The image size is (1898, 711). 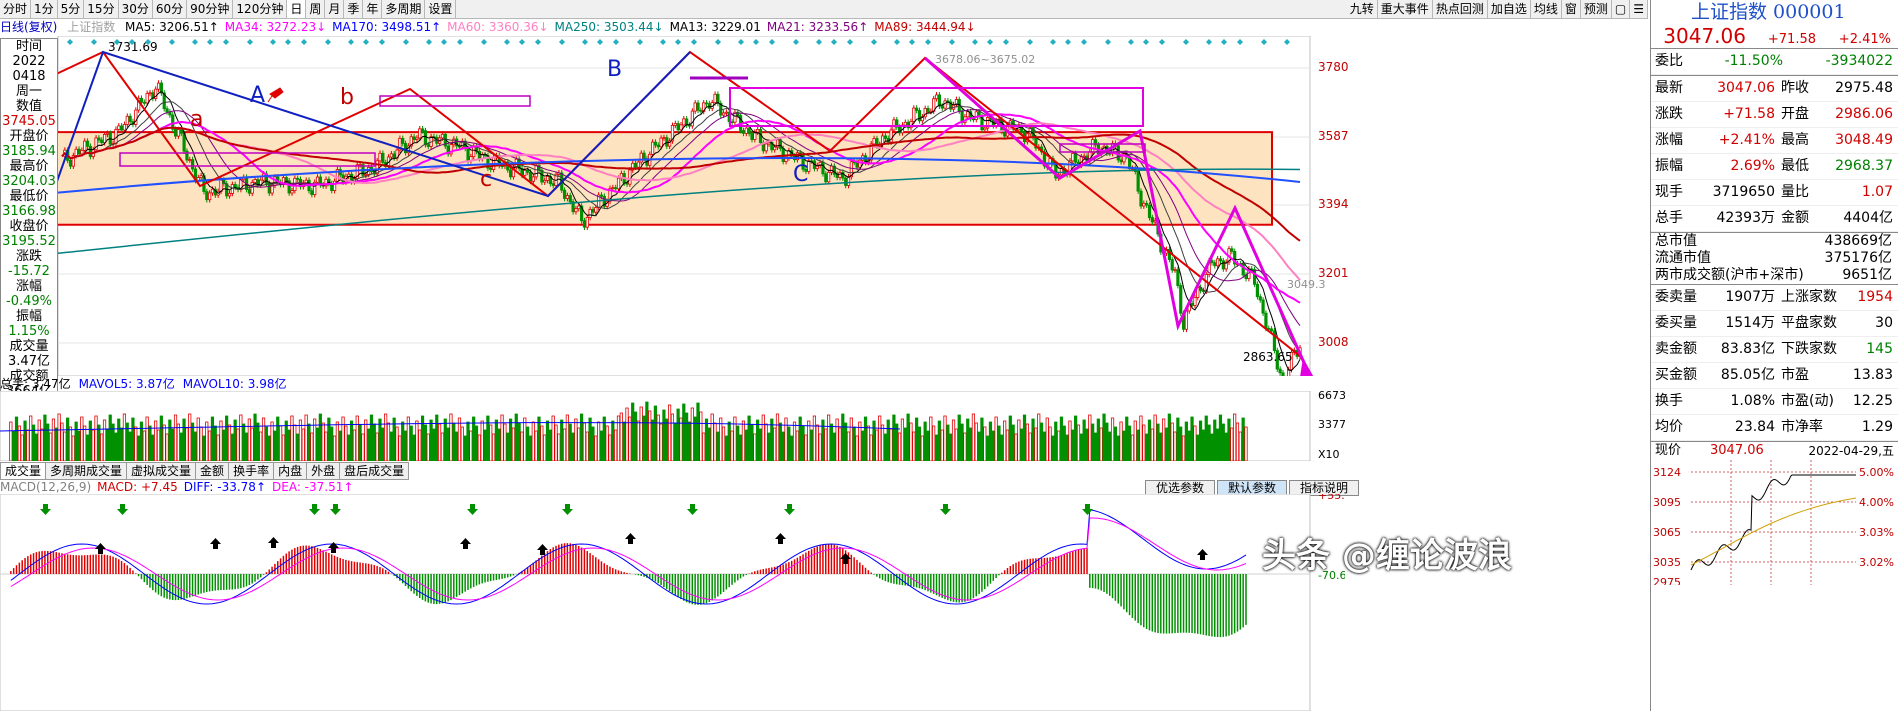 What do you see at coordinates (1774, 524) in the screenshot?
I see `intraday-mini-chart: 3124 3095 3065 3035 2975 5.00% 4.00% 3.03% 3.02%` at bounding box center [1774, 524].